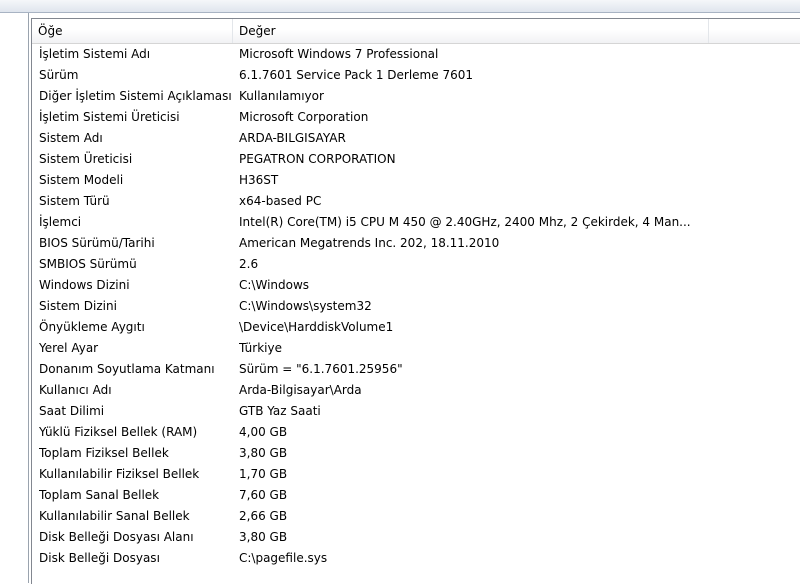 Image resolution: width=800 pixels, height=584 pixels. I want to click on row-value: Sürüm = "6.1.7601.25956", so click(321, 369).